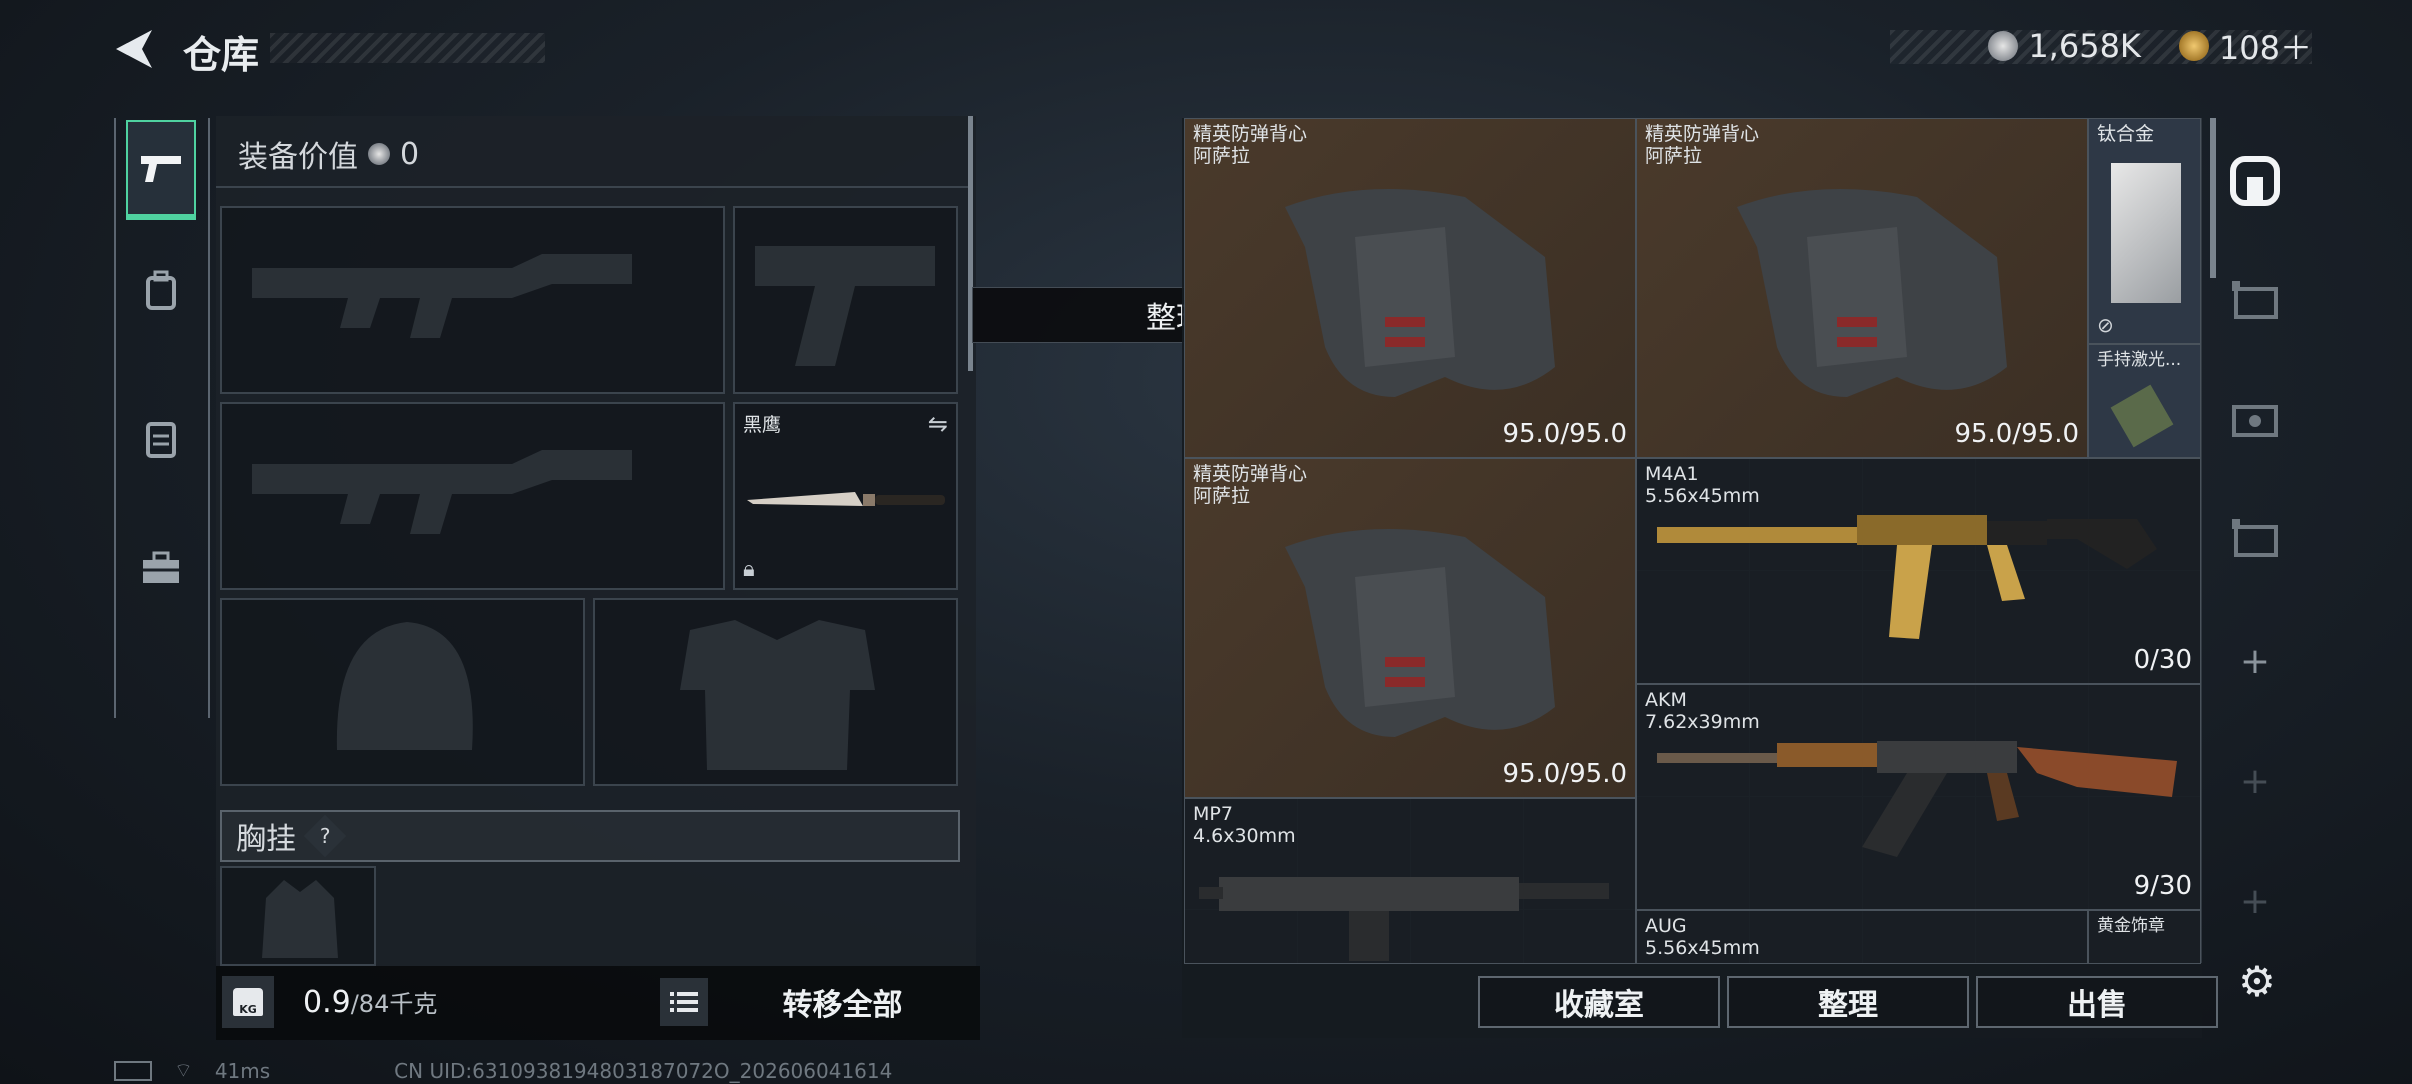 This screenshot has width=2412, height=1084. Describe the element at coordinates (1213, 814) in the screenshot. I see `item-name: MP7` at that location.